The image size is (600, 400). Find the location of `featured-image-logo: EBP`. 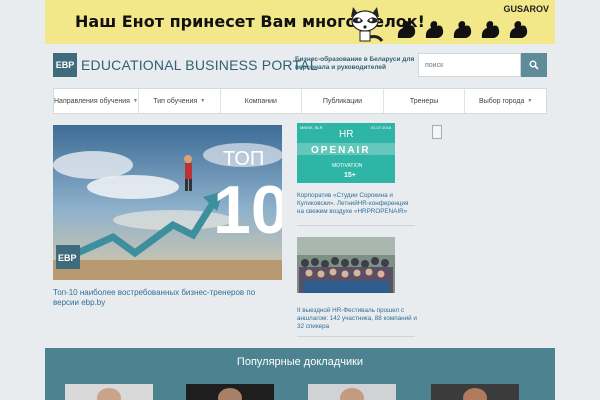

featured-image-logo: EBP is located at coordinates (67, 258).